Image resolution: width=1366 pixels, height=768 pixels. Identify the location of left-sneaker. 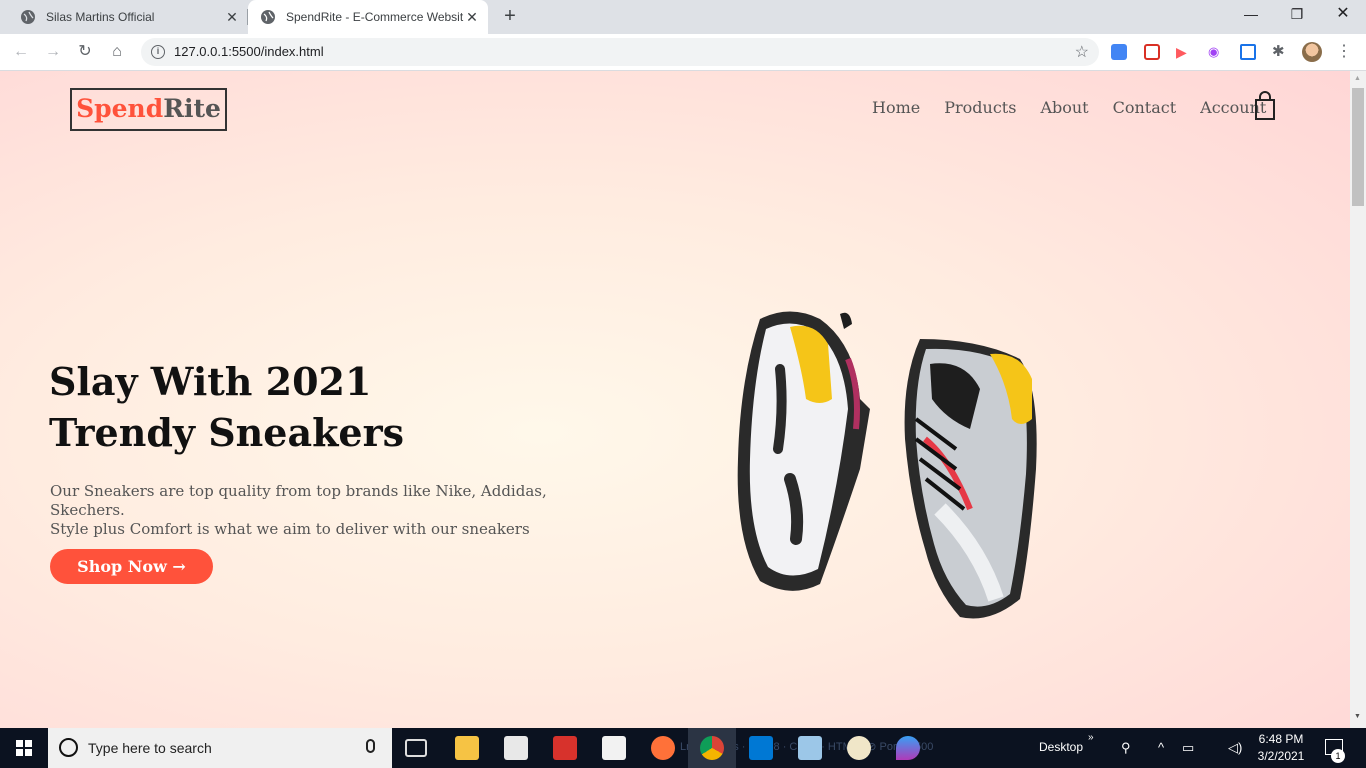
(803, 451).